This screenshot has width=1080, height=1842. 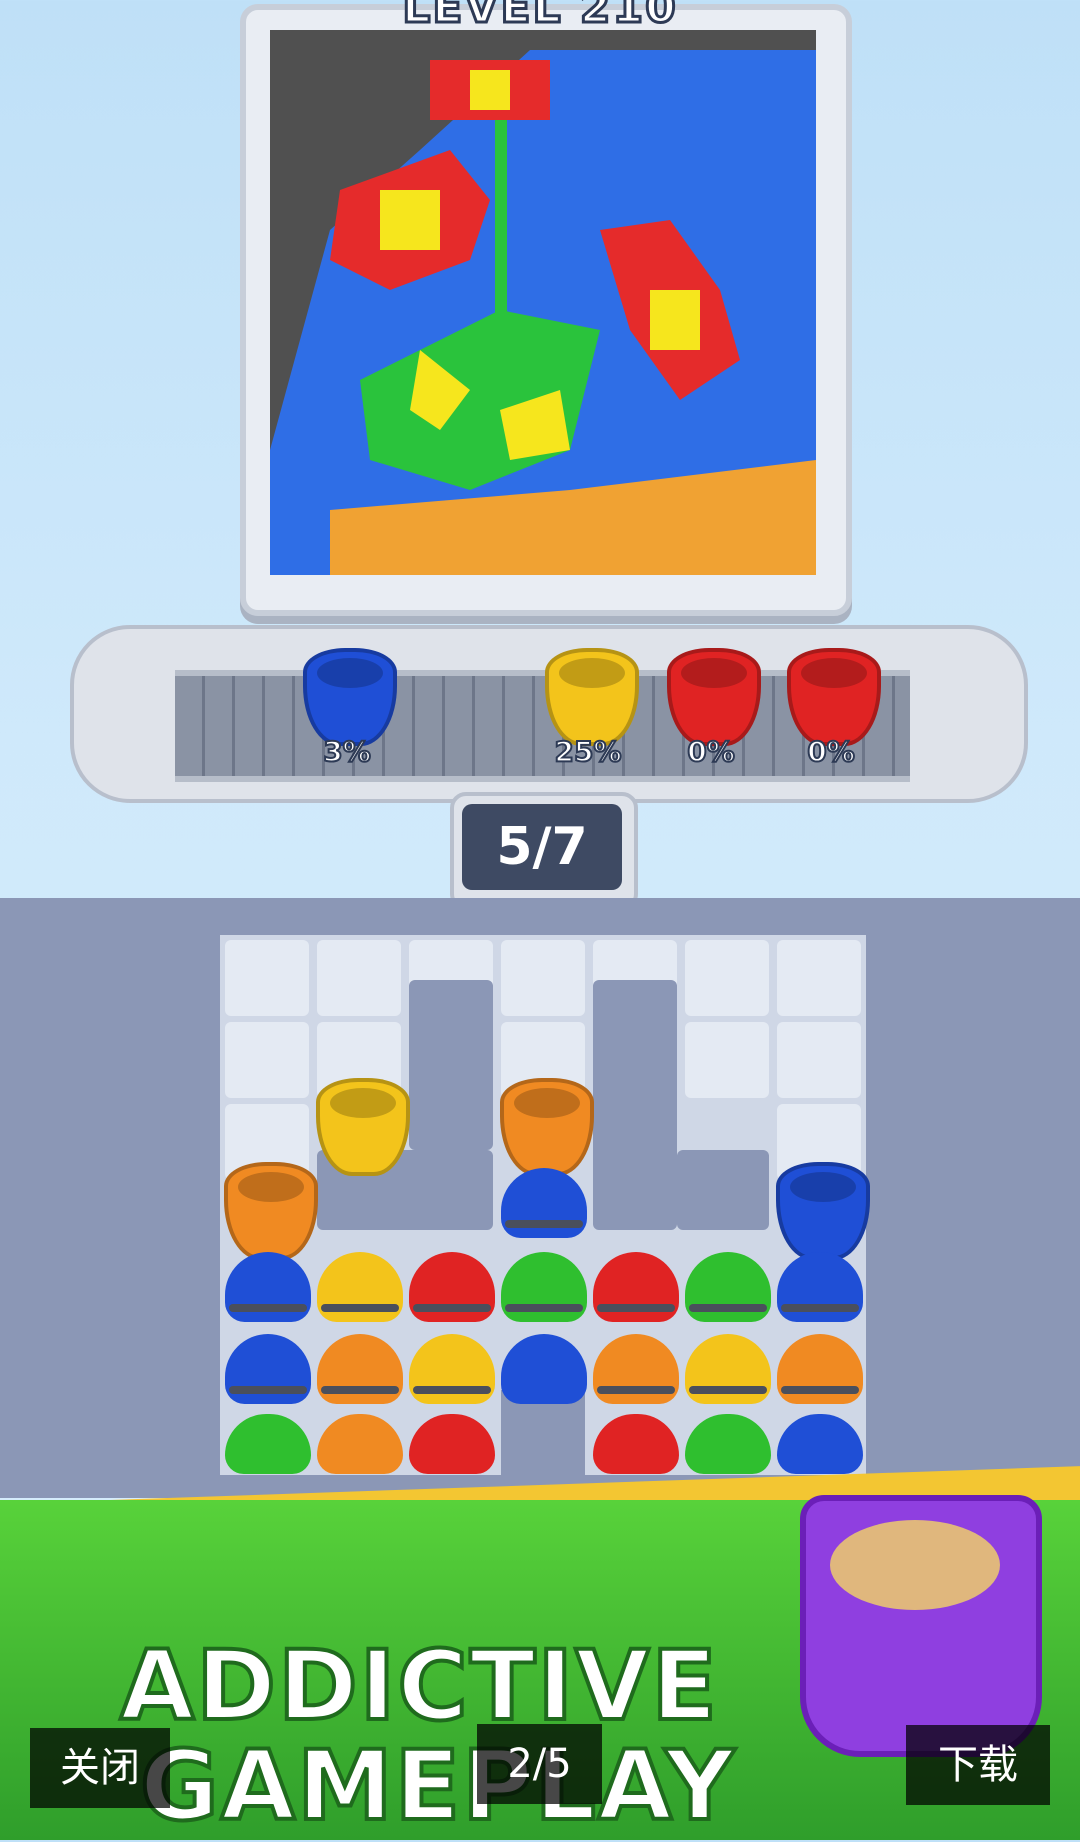 What do you see at coordinates (978, 1765) in the screenshot?
I see `download-button: 下载` at bounding box center [978, 1765].